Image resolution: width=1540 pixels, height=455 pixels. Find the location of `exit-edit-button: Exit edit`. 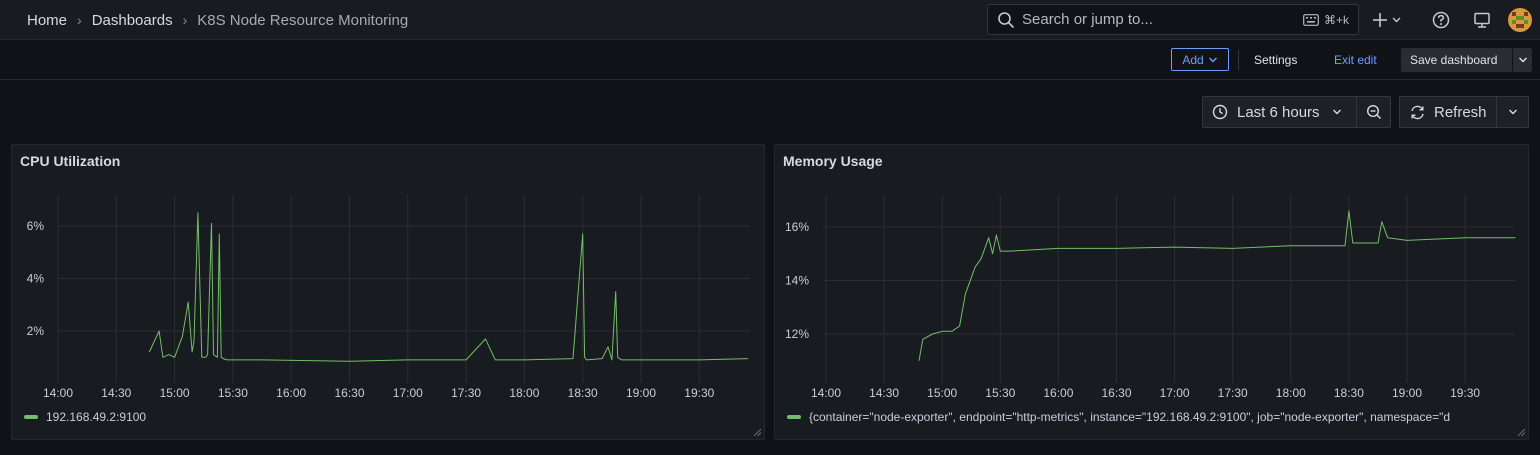

exit-edit-button: Exit edit is located at coordinates (1355, 59).